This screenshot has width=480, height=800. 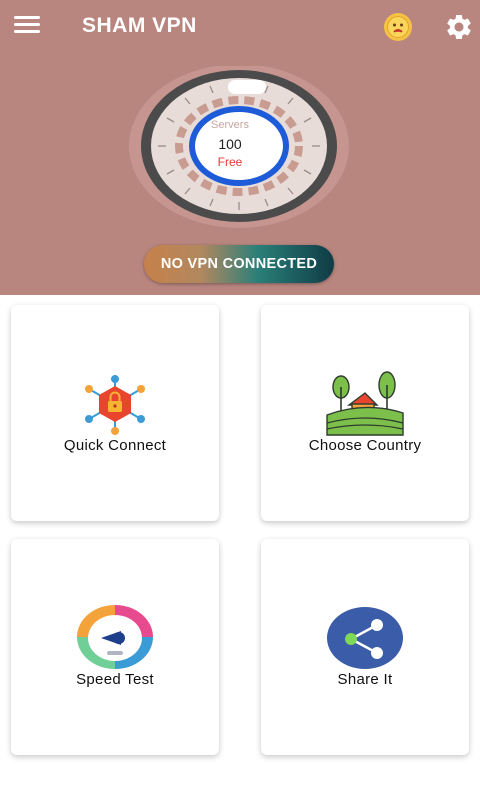 I want to click on farm-landscape-icon, so click(x=365, y=403).